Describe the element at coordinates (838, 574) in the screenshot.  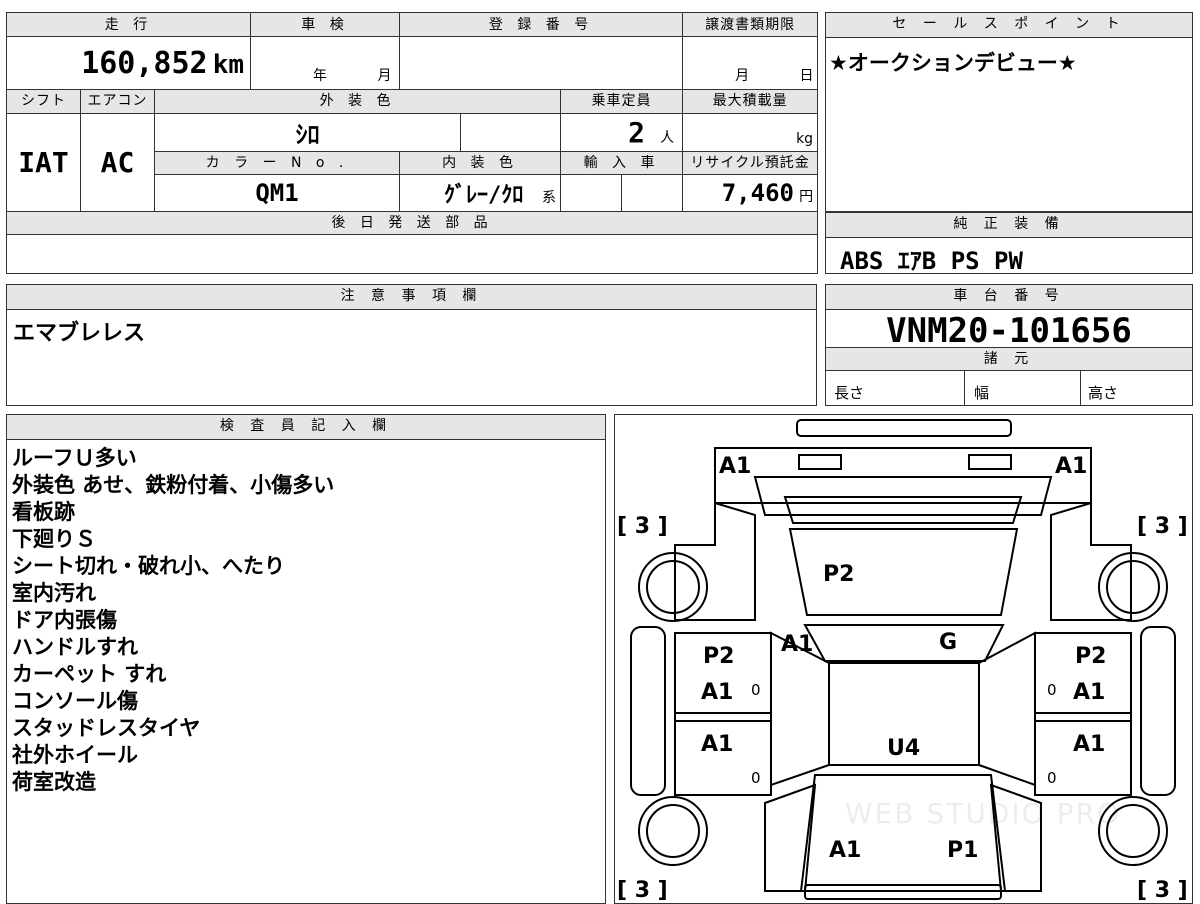
I see `mark-bonnet: P2` at that location.